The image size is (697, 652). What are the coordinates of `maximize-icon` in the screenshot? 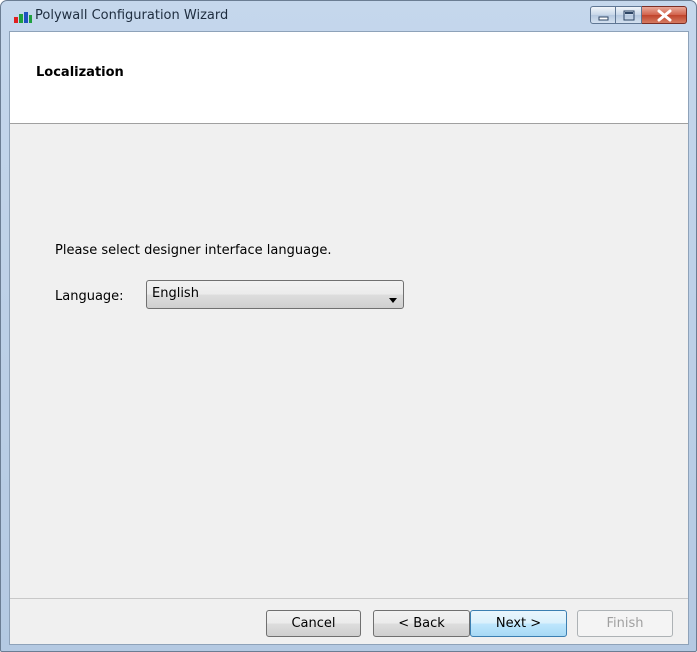 It's located at (629, 15).